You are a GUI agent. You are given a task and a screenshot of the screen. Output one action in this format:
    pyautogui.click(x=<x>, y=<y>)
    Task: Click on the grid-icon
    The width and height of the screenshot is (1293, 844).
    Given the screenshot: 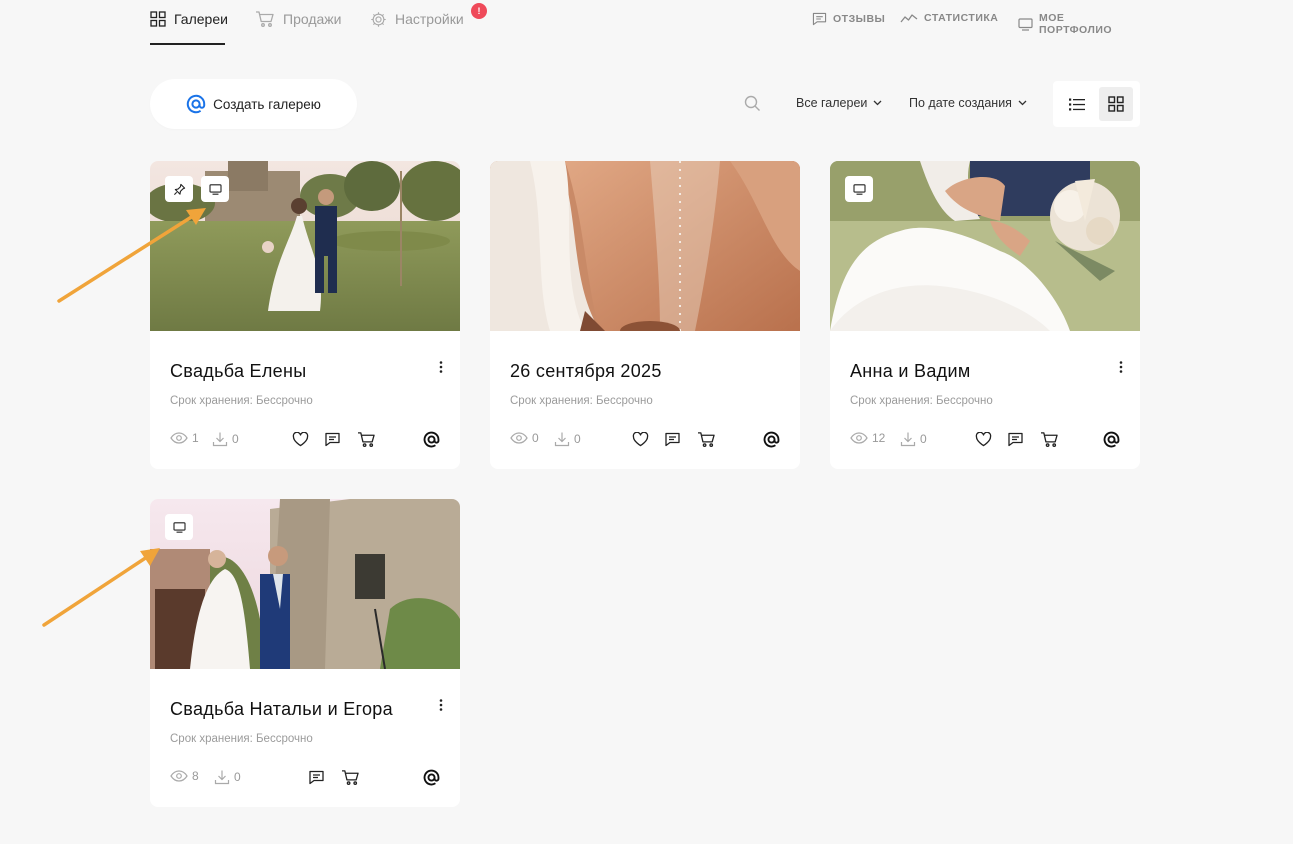 What is the action you would take?
    pyautogui.click(x=158, y=19)
    